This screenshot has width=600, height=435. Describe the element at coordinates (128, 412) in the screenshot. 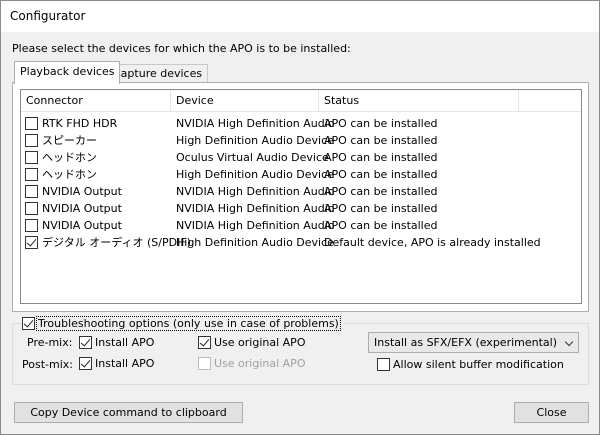

I see `copy-device-command-button: Copy Device command to clipboard` at that location.